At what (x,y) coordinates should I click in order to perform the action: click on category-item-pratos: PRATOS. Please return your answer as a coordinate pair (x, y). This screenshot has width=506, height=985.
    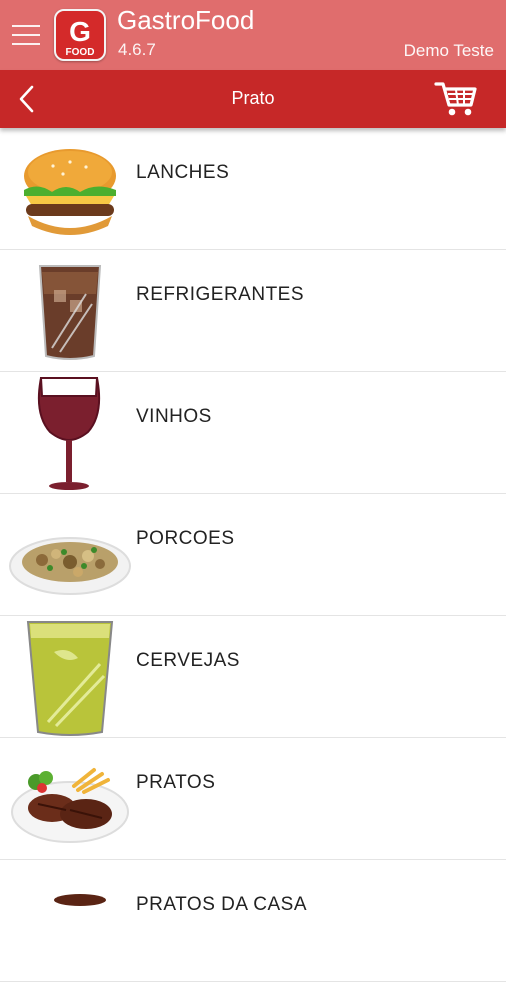
    Looking at the image, I should click on (253, 799).